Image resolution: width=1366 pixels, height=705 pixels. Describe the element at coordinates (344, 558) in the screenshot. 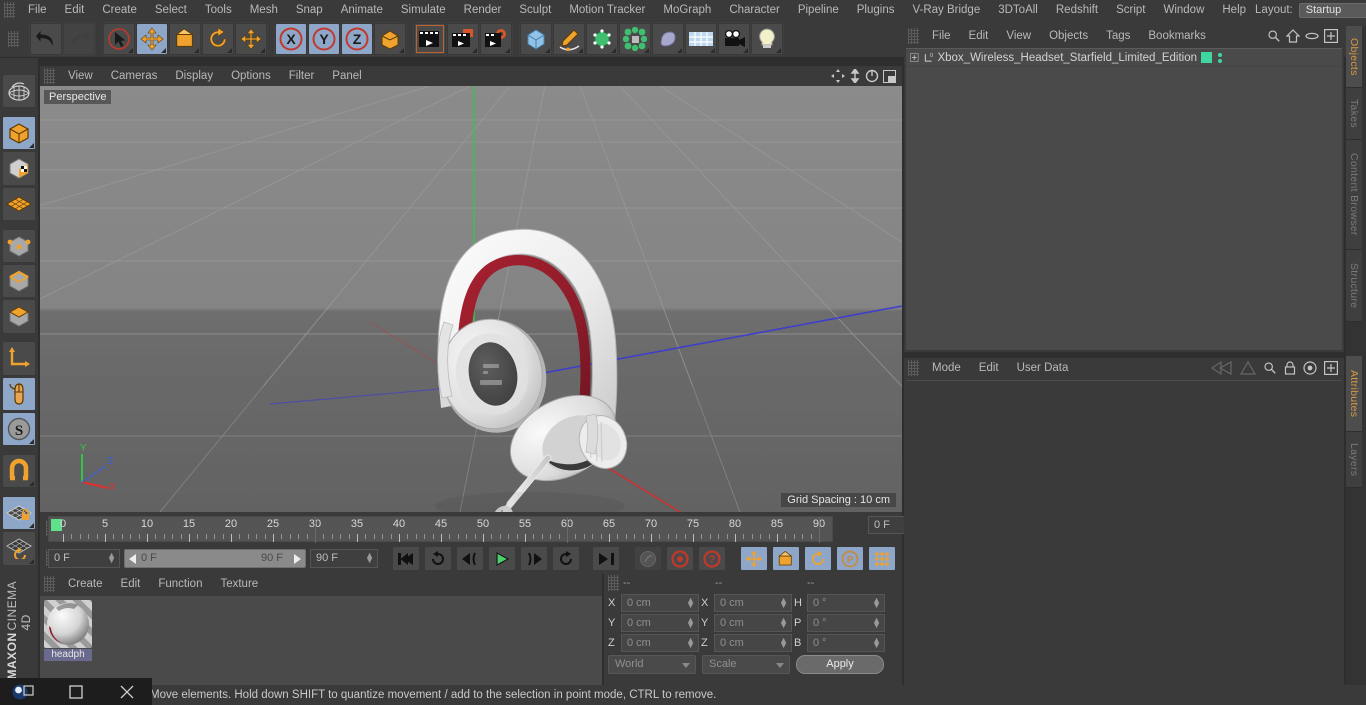

I see `end-frame-field: 90 F ▲ ▼` at that location.